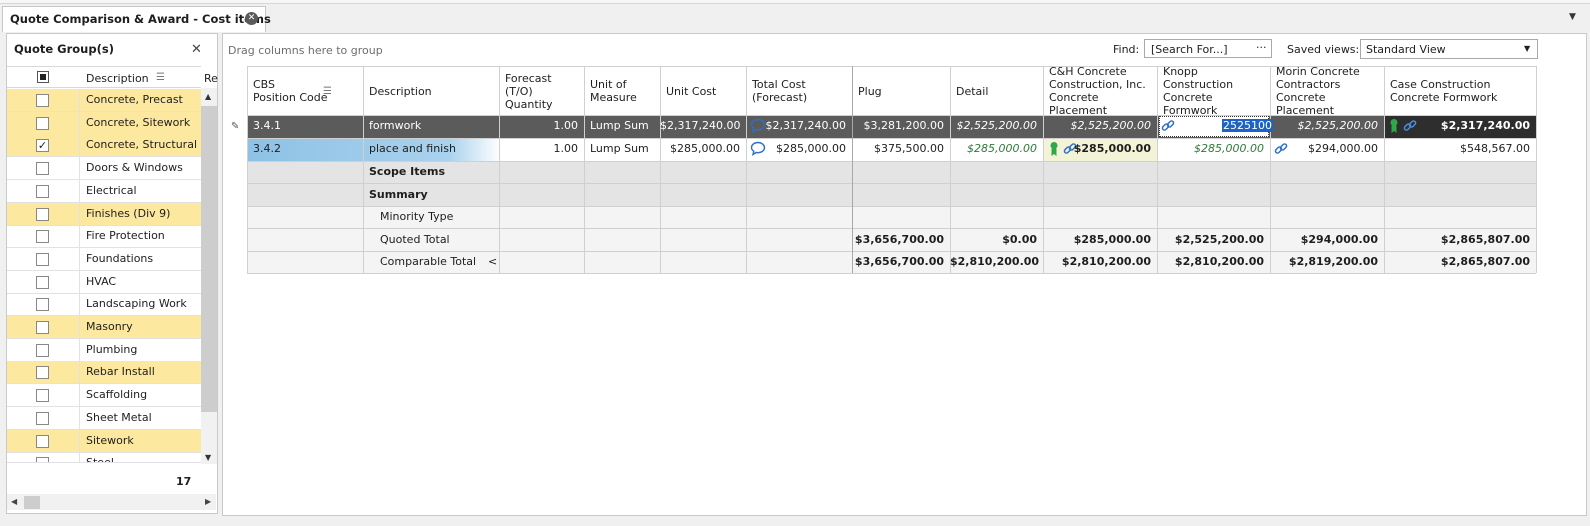 The height and width of the screenshot is (526, 1590). Describe the element at coordinates (703, 126) in the screenshot. I see `cell-unit-cost: $2,317,240.00` at that location.